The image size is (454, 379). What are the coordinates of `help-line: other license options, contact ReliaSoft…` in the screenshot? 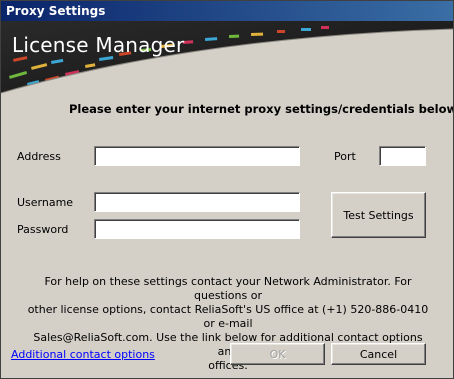 It's located at (228, 316).